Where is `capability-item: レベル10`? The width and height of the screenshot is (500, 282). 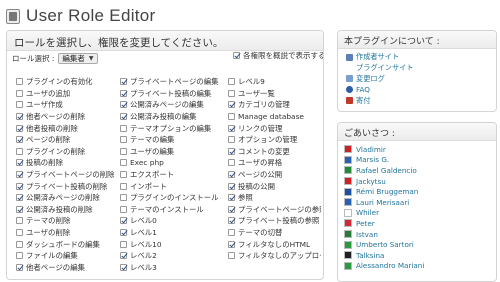 capability-item: レベル10 is located at coordinates (174, 244).